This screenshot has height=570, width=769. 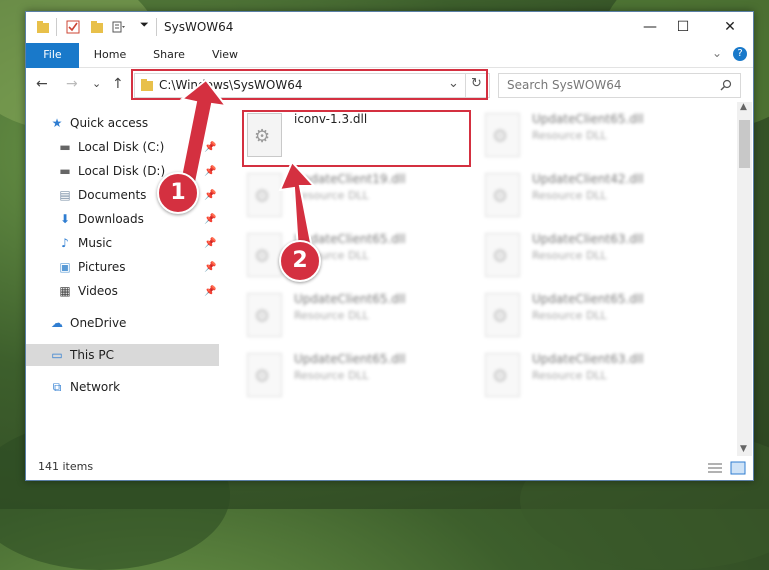 I want to click on sidebar-item-local-disk-c: ▬ Local Disk (C:), so click(x=111, y=147).